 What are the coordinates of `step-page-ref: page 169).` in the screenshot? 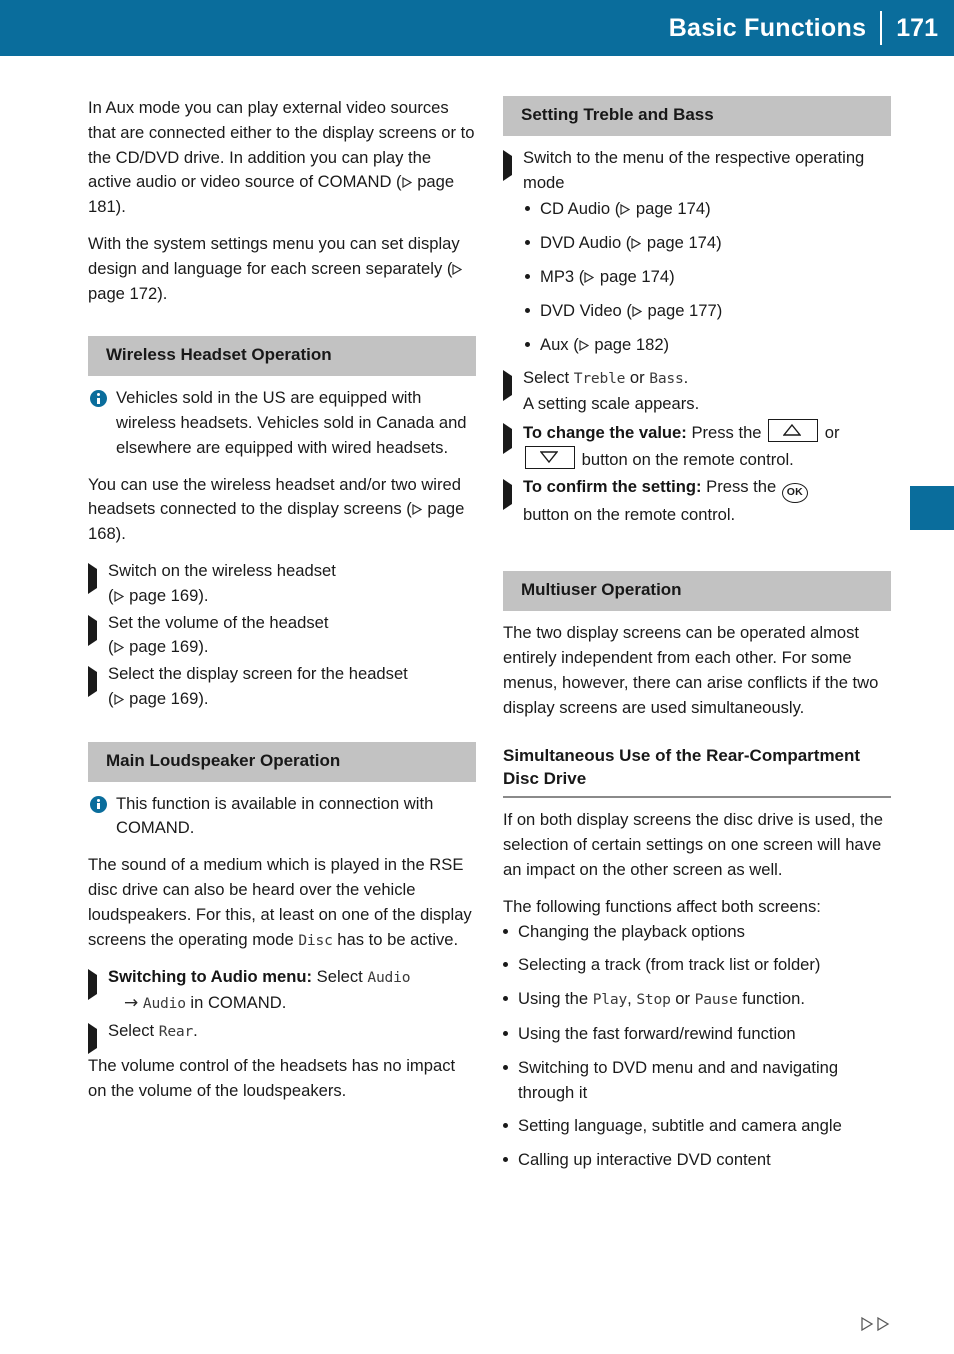 It's located at (166, 595).